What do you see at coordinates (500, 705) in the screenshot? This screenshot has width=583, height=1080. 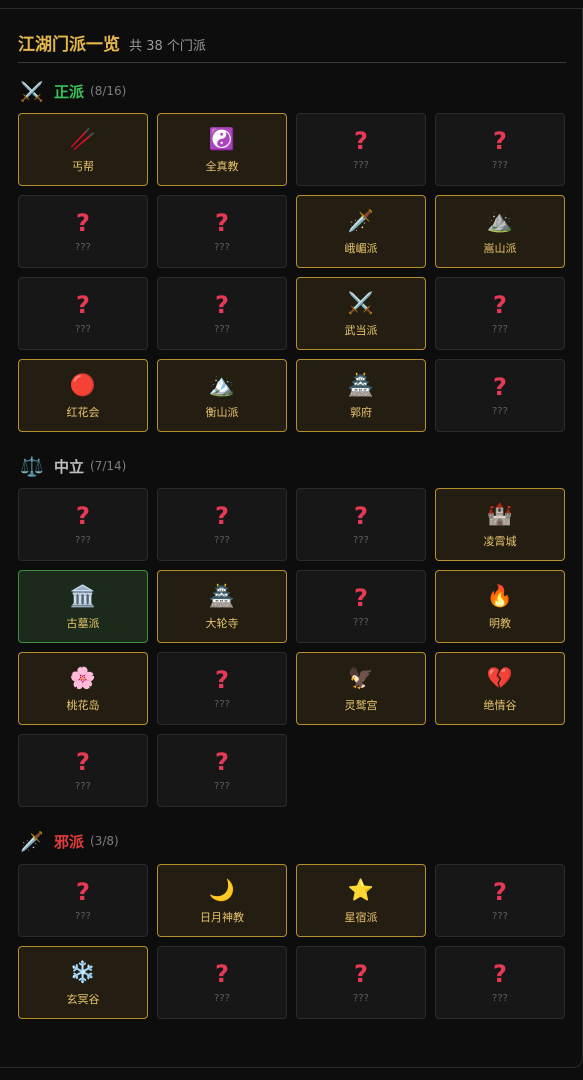 I see `sect-name: 绝情谷` at bounding box center [500, 705].